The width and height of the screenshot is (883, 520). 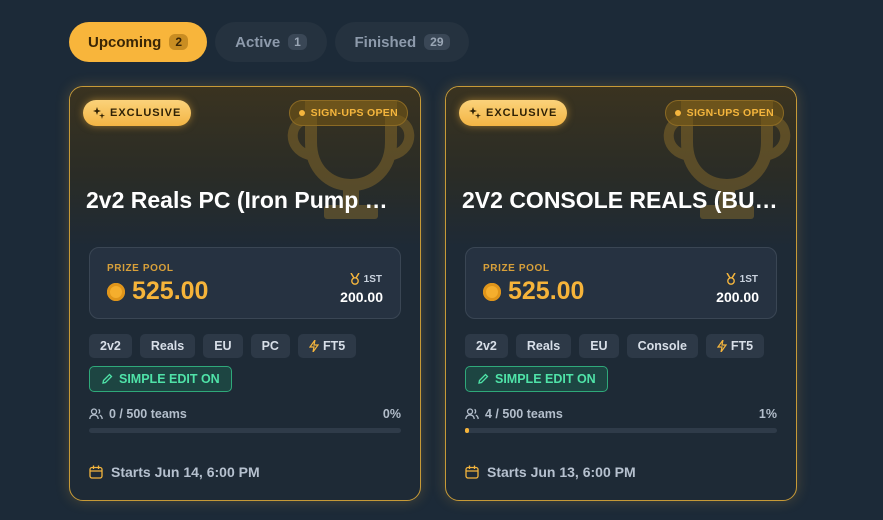 What do you see at coordinates (621, 200) in the screenshot?
I see `tournament-title: 2V2 CONSOLE REALS (BUNDLE)` at bounding box center [621, 200].